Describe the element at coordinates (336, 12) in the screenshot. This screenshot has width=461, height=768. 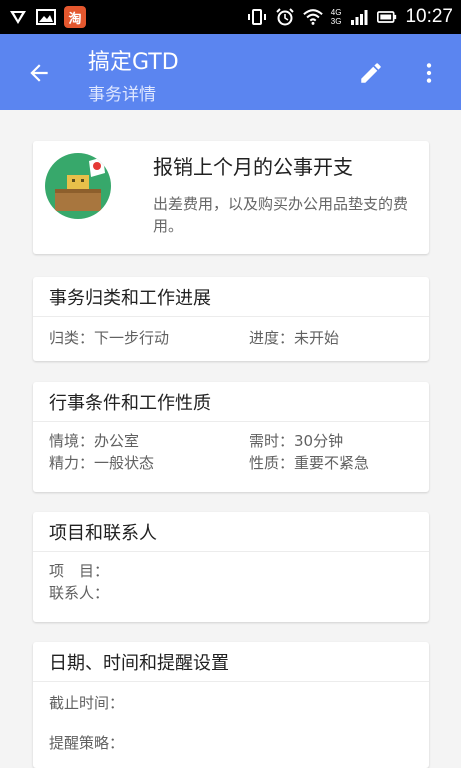
I see `network-top: 4G` at that location.